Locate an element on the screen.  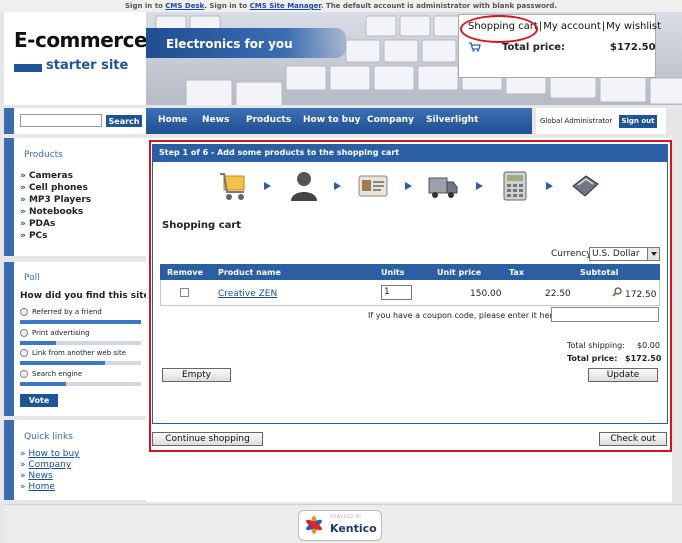
remove-checkbox is located at coordinates (184, 292).